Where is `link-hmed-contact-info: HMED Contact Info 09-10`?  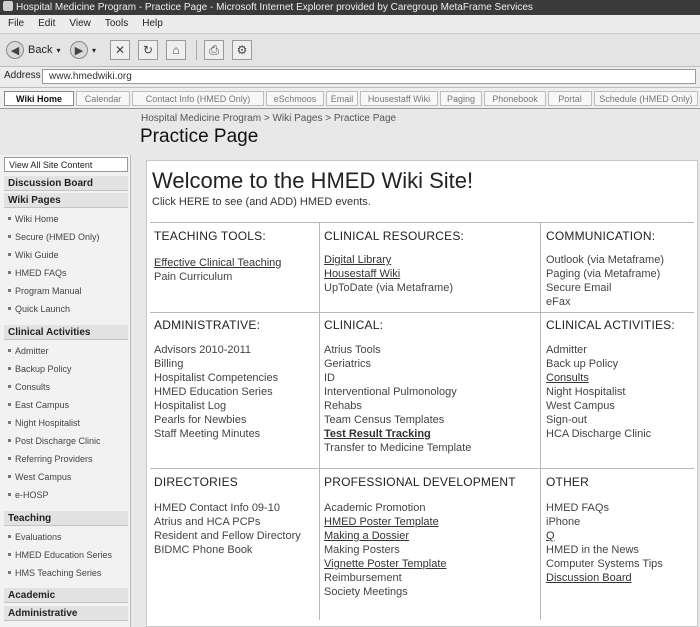 link-hmed-contact-info: HMED Contact Info 09-10 is located at coordinates (217, 508).